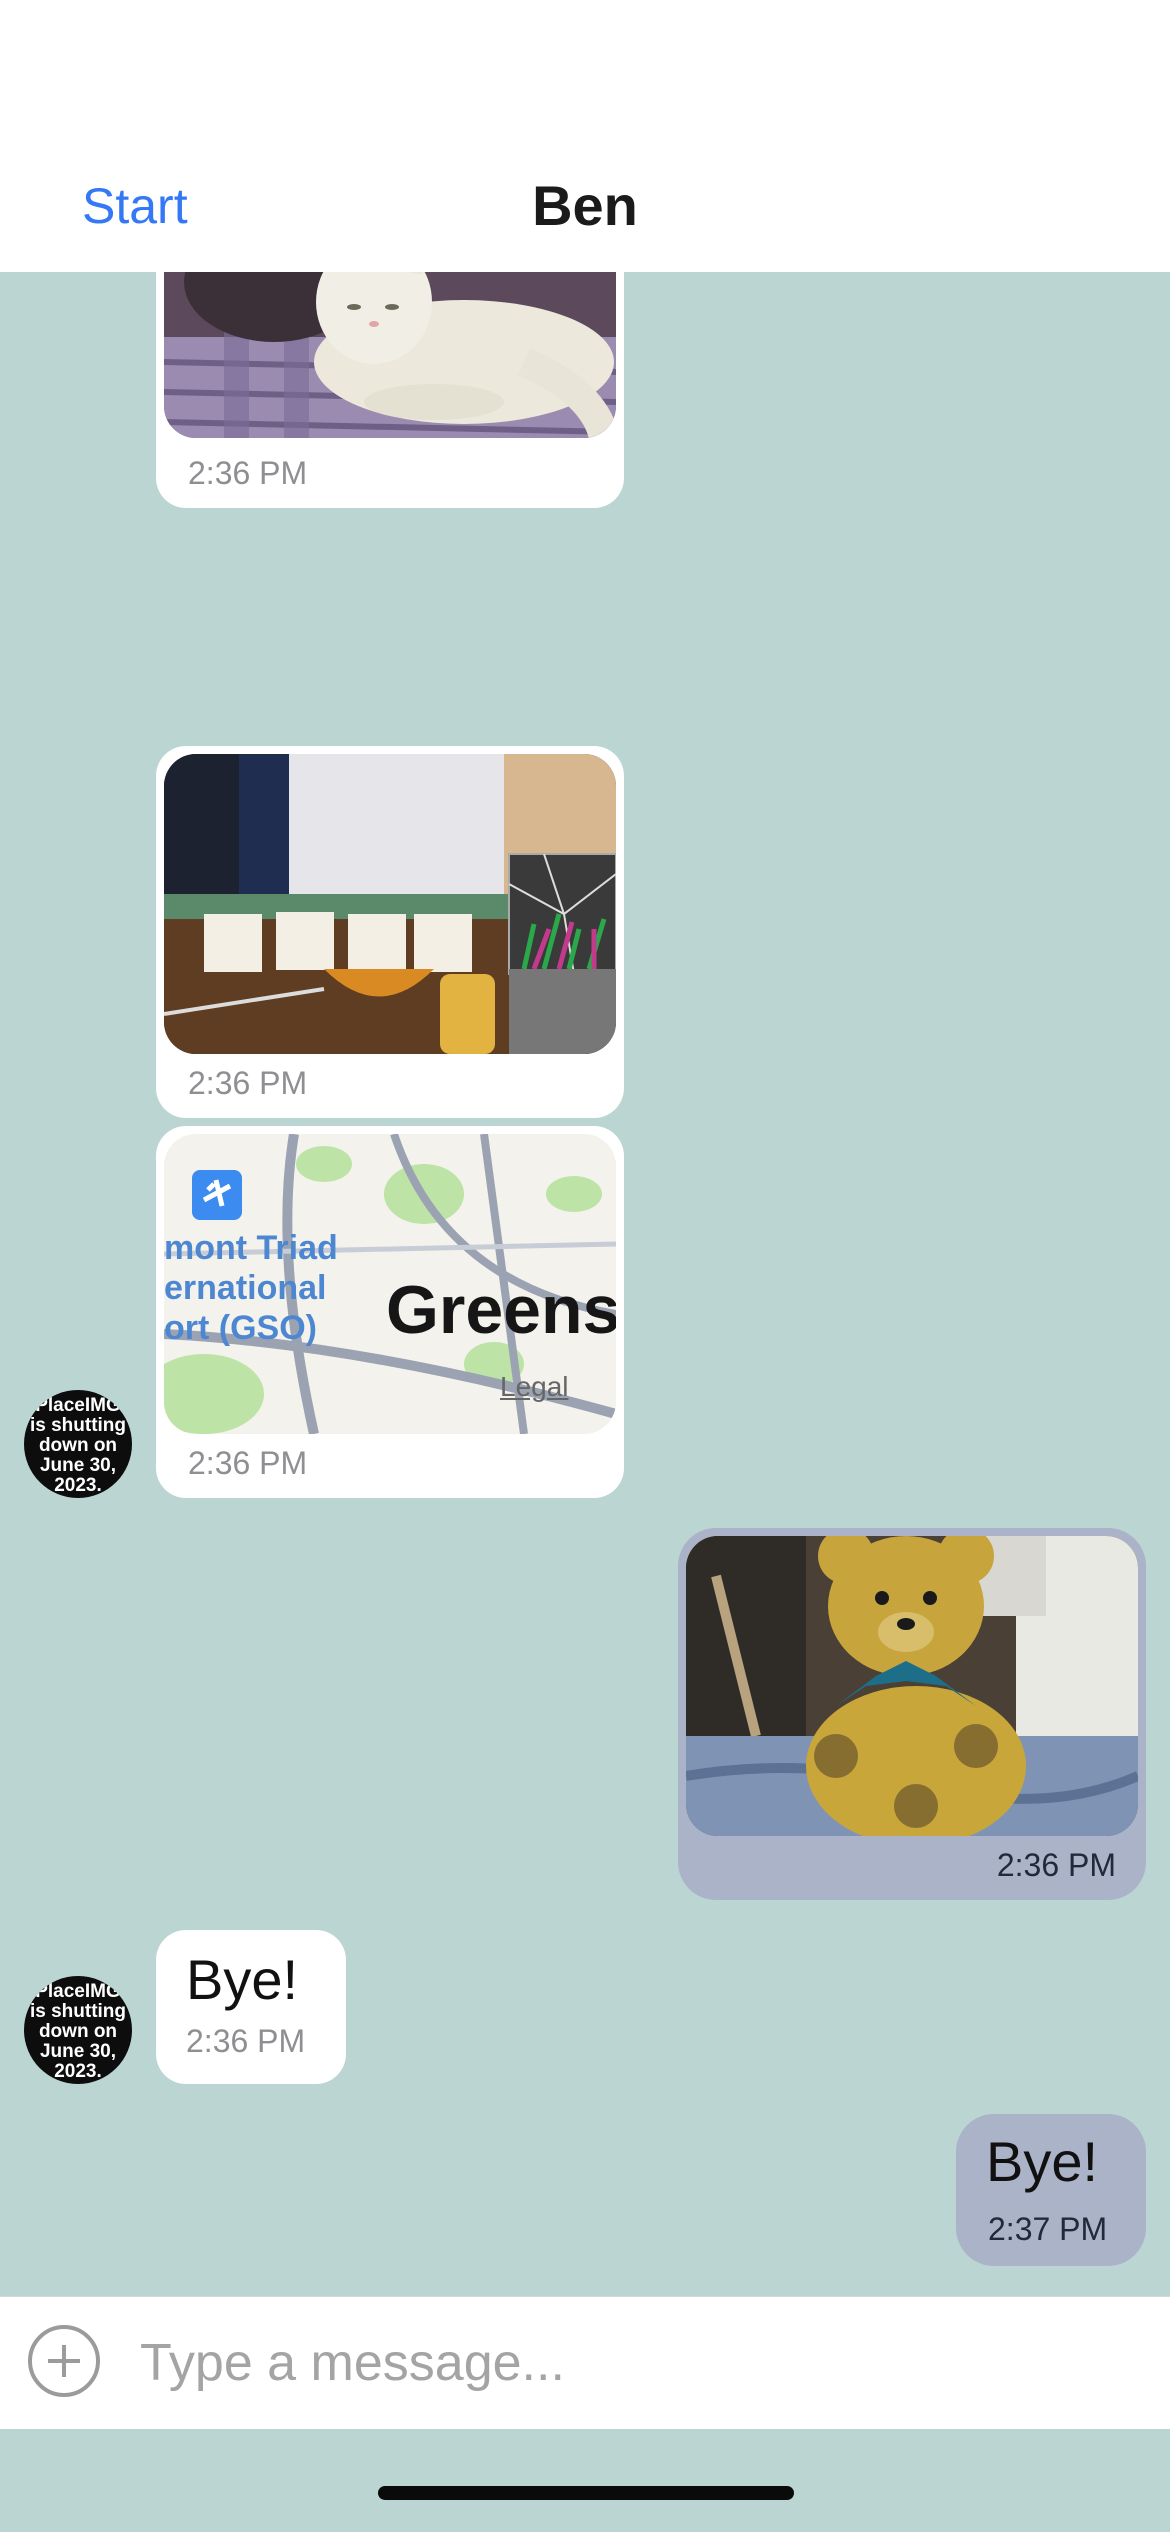 The width and height of the screenshot is (1170, 2532). What do you see at coordinates (586, 2493) in the screenshot?
I see `home-indicator` at bounding box center [586, 2493].